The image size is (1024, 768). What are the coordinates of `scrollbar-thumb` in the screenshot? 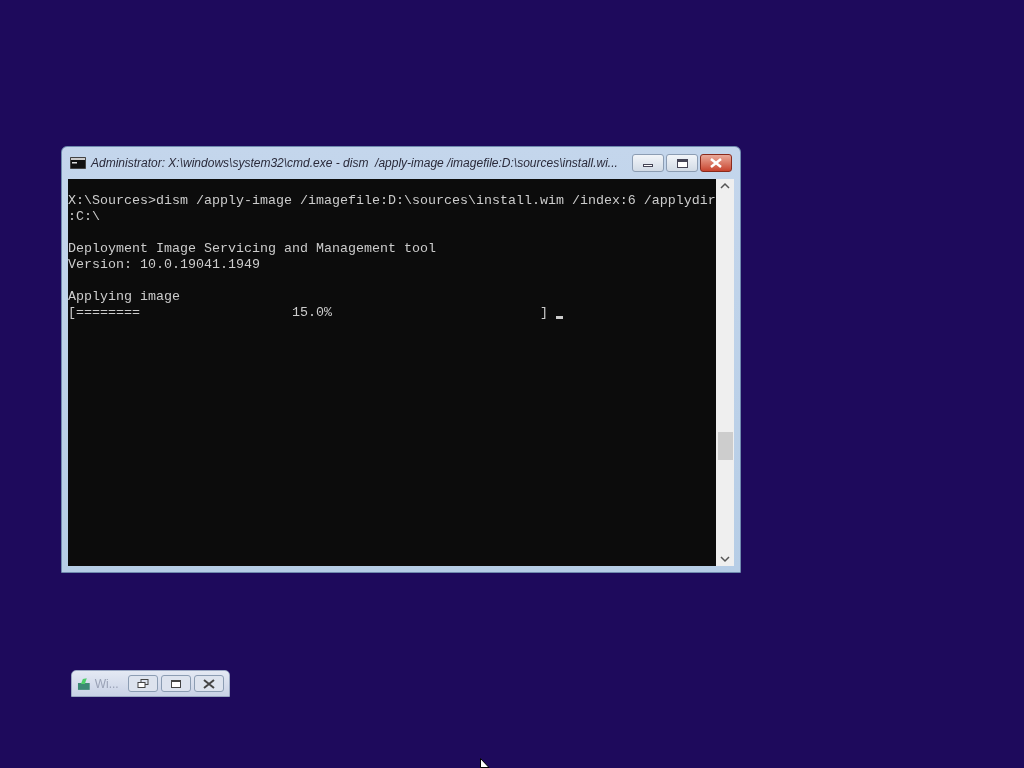 It's located at (725, 446).